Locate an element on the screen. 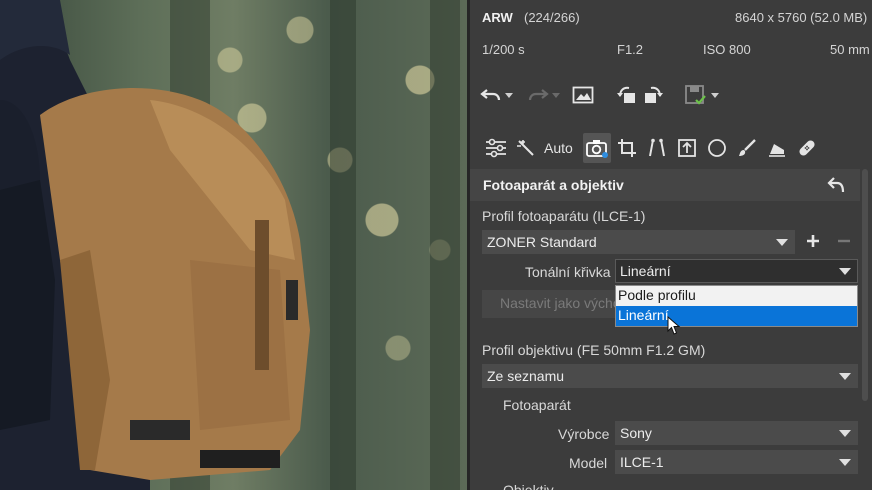 The image size is (872, 490). mouse-pointer-icon is located at coordinates (674, 325).